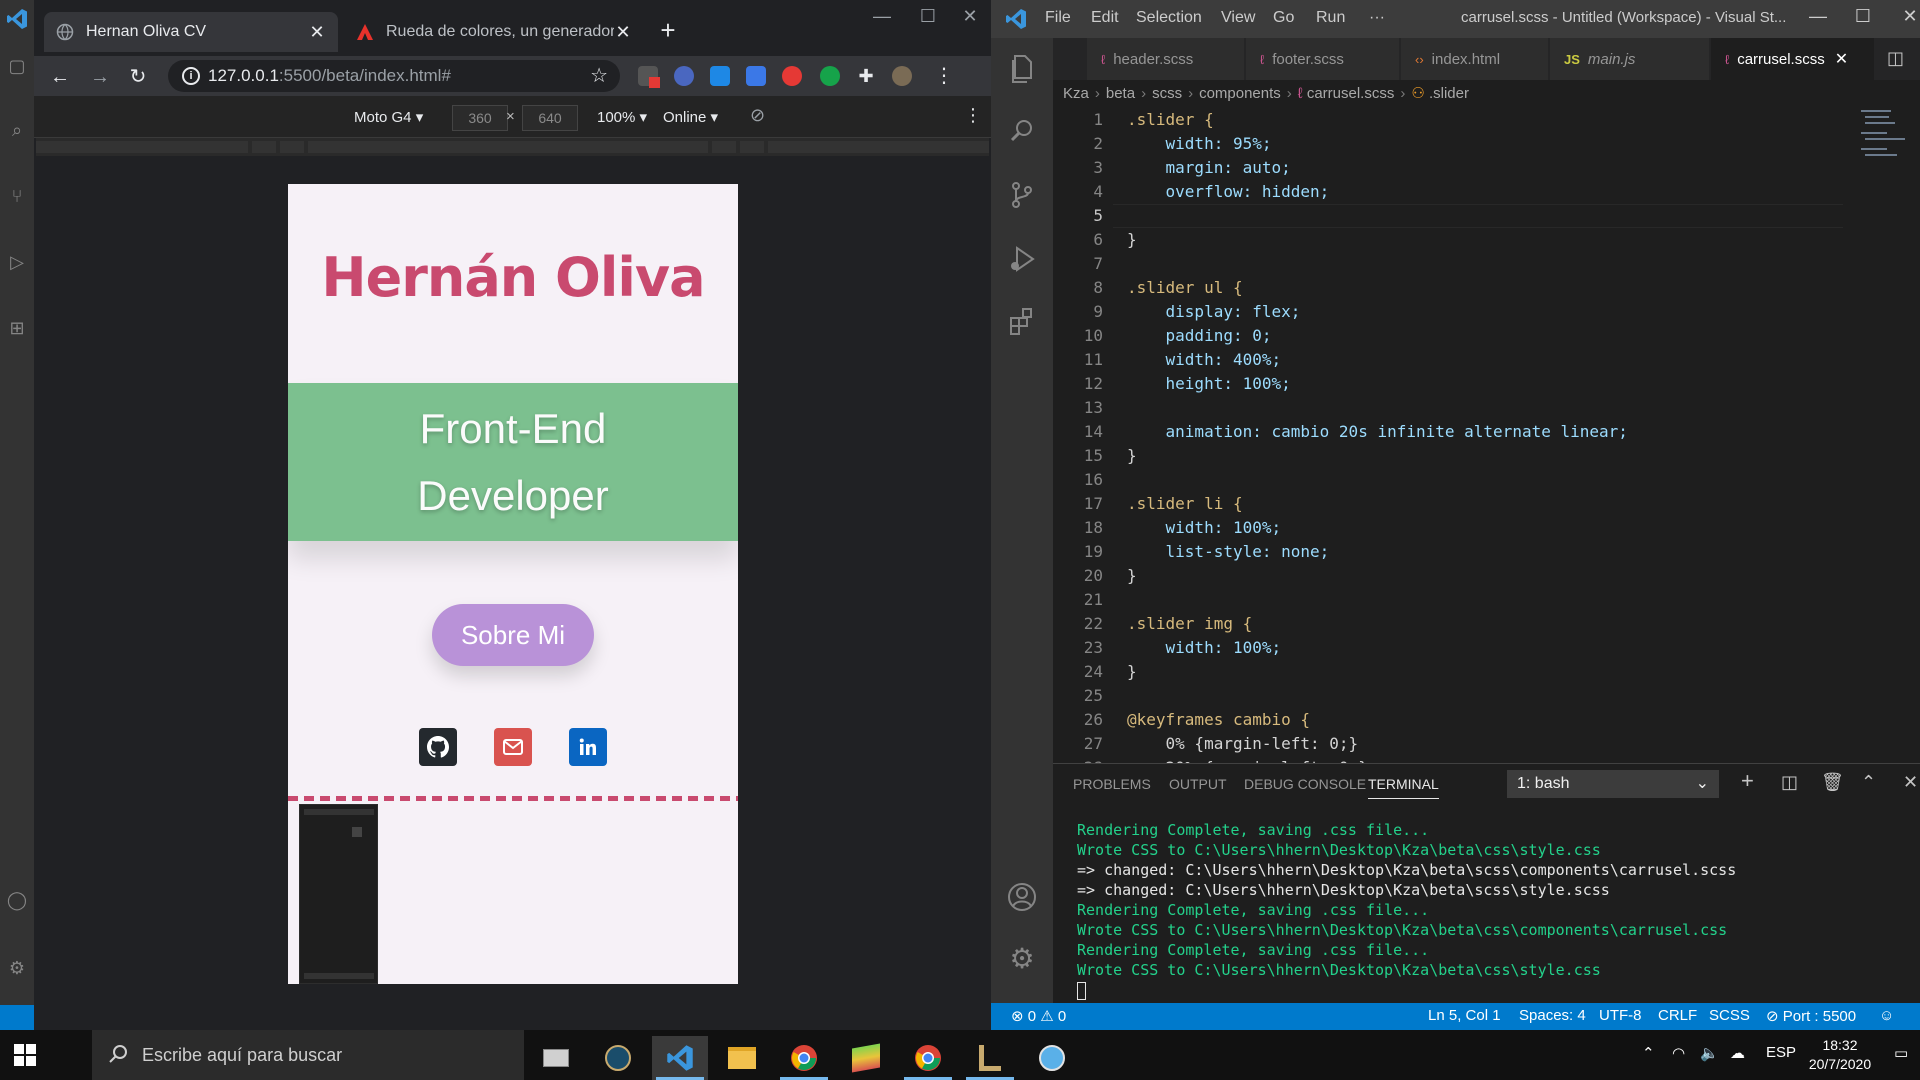  Describe the element at coordinates (1403, 787) in the screenshot. I see `tab-terminal: TERMINAL` at that location.